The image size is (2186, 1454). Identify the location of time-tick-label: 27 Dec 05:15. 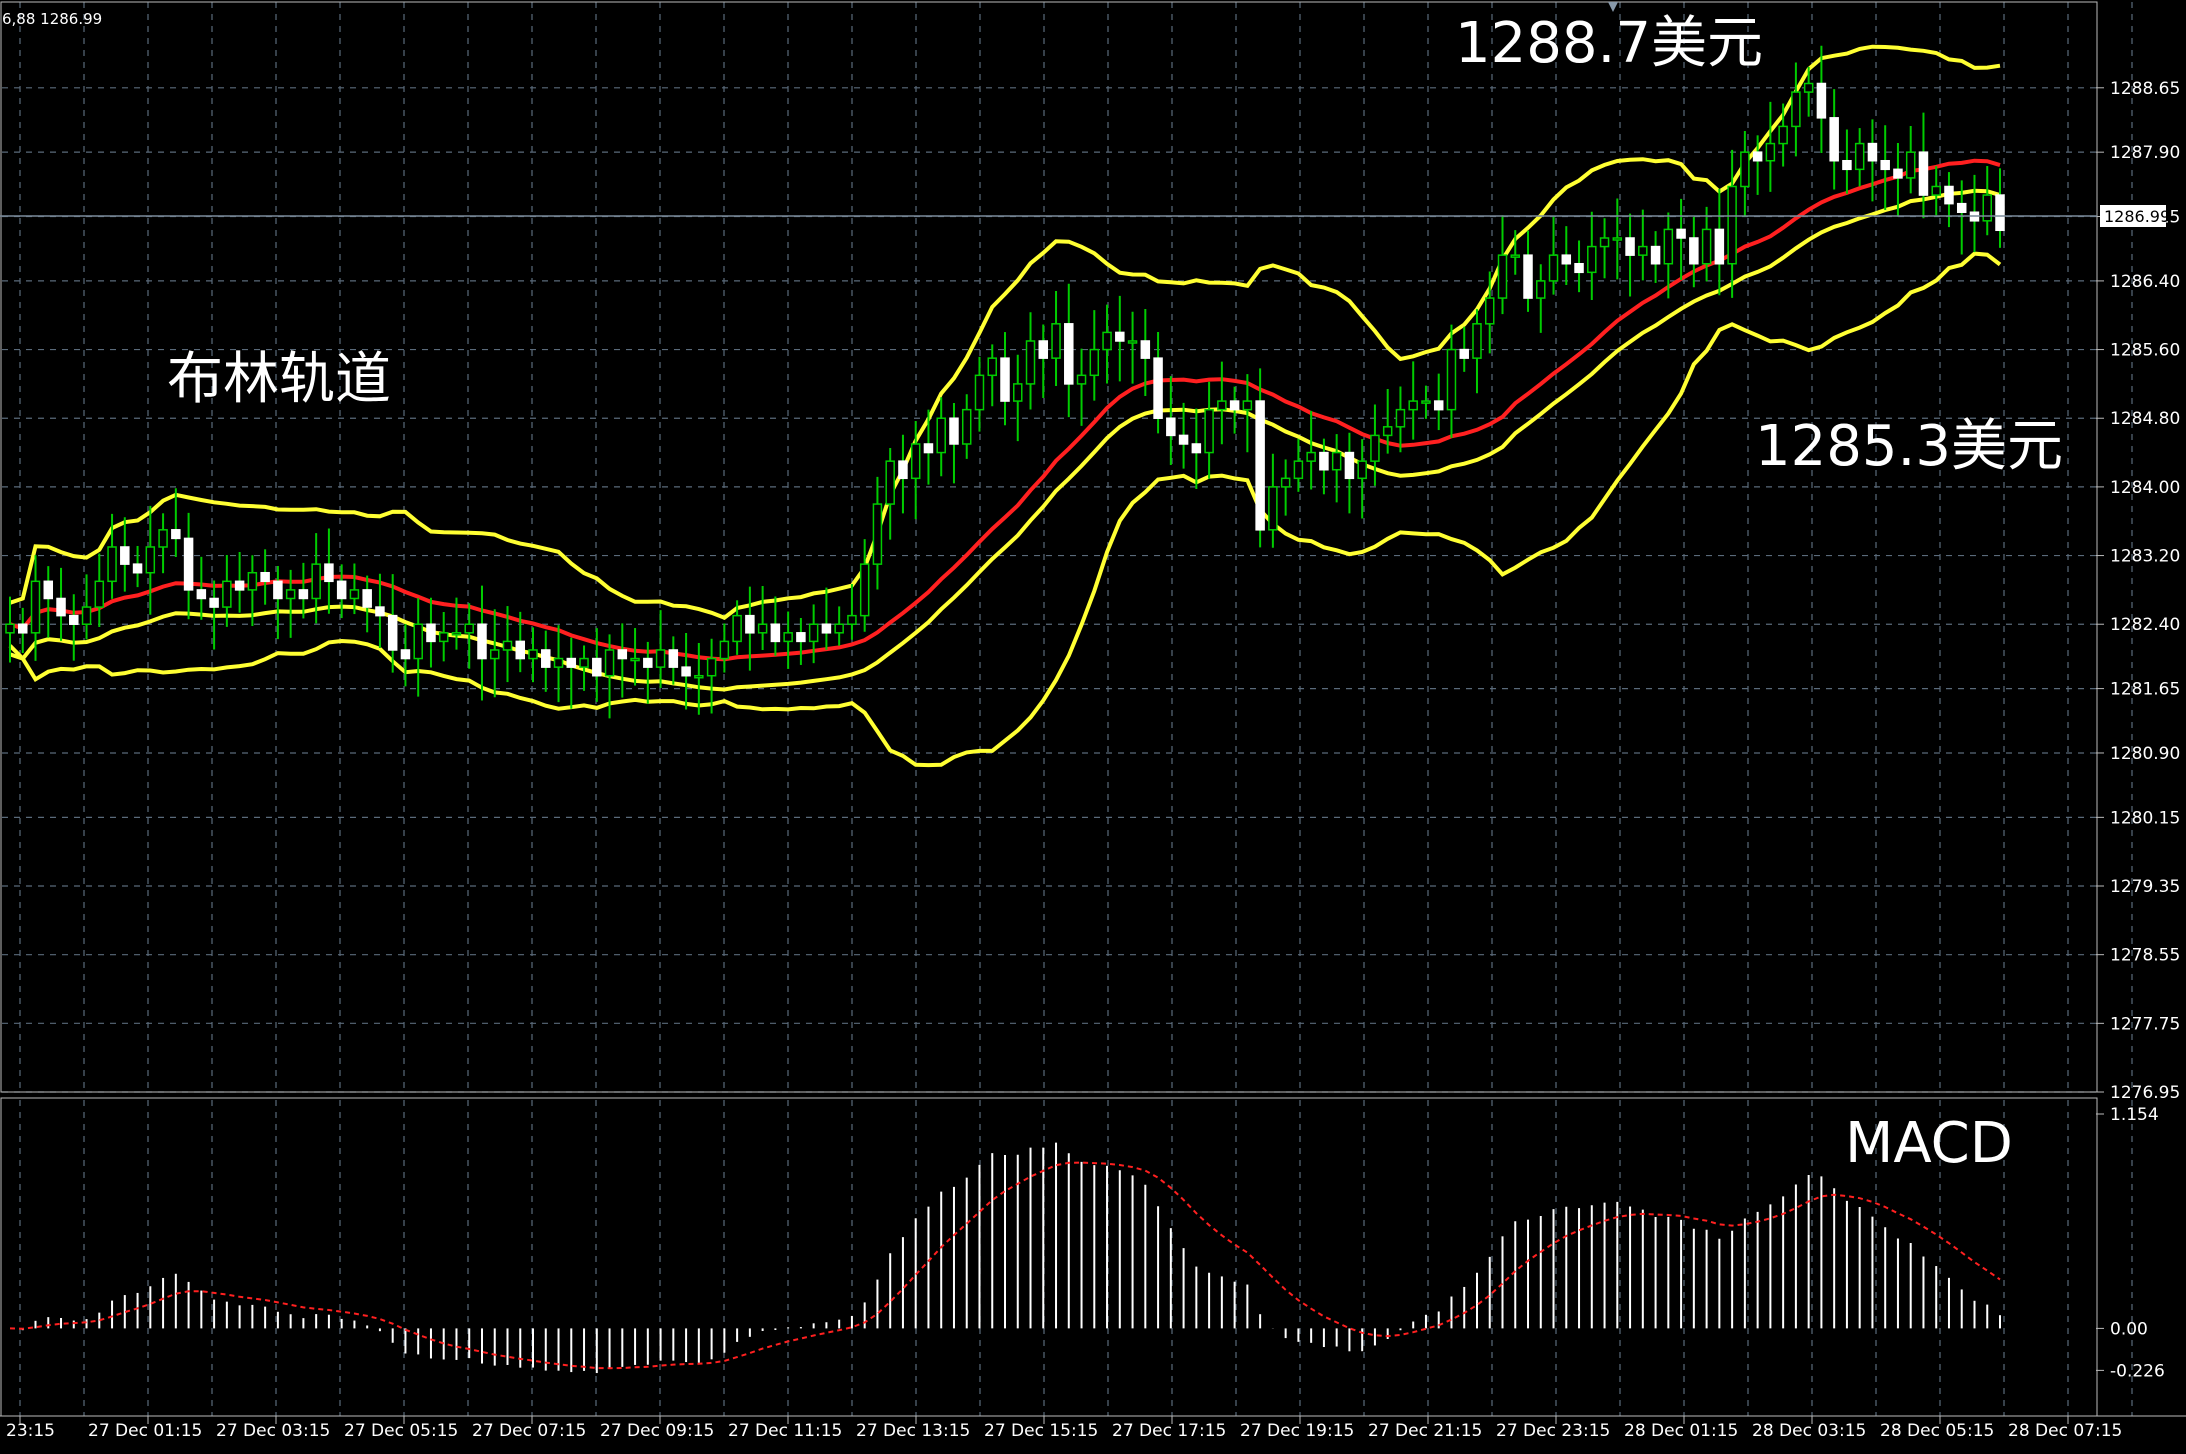
(401, 1431).